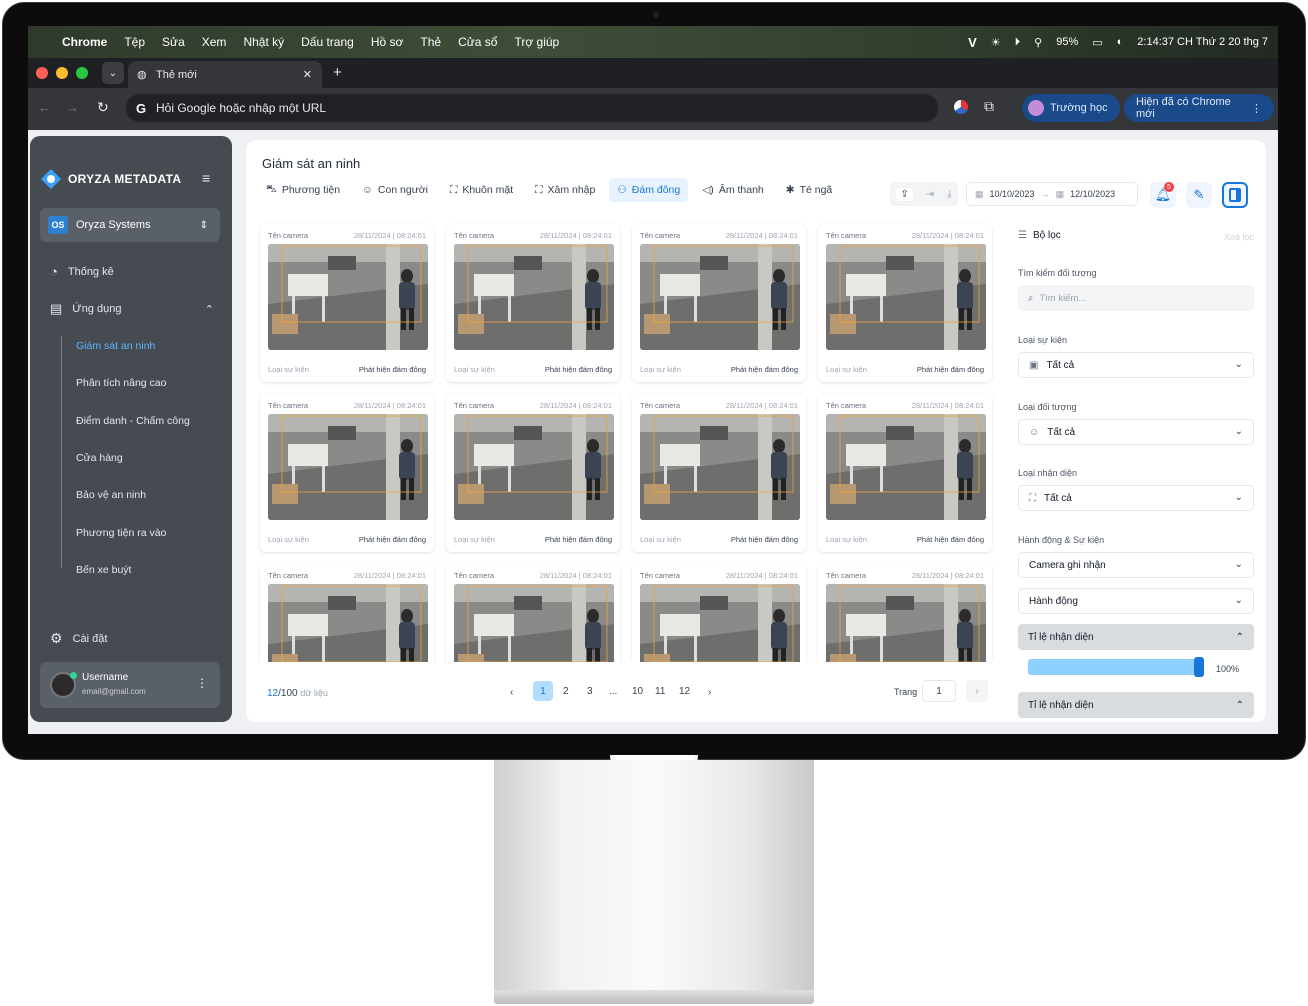  Describe the element at coordinates (989, 106) in the screenshot. I see `extensions-icon: ⧉` at that location.